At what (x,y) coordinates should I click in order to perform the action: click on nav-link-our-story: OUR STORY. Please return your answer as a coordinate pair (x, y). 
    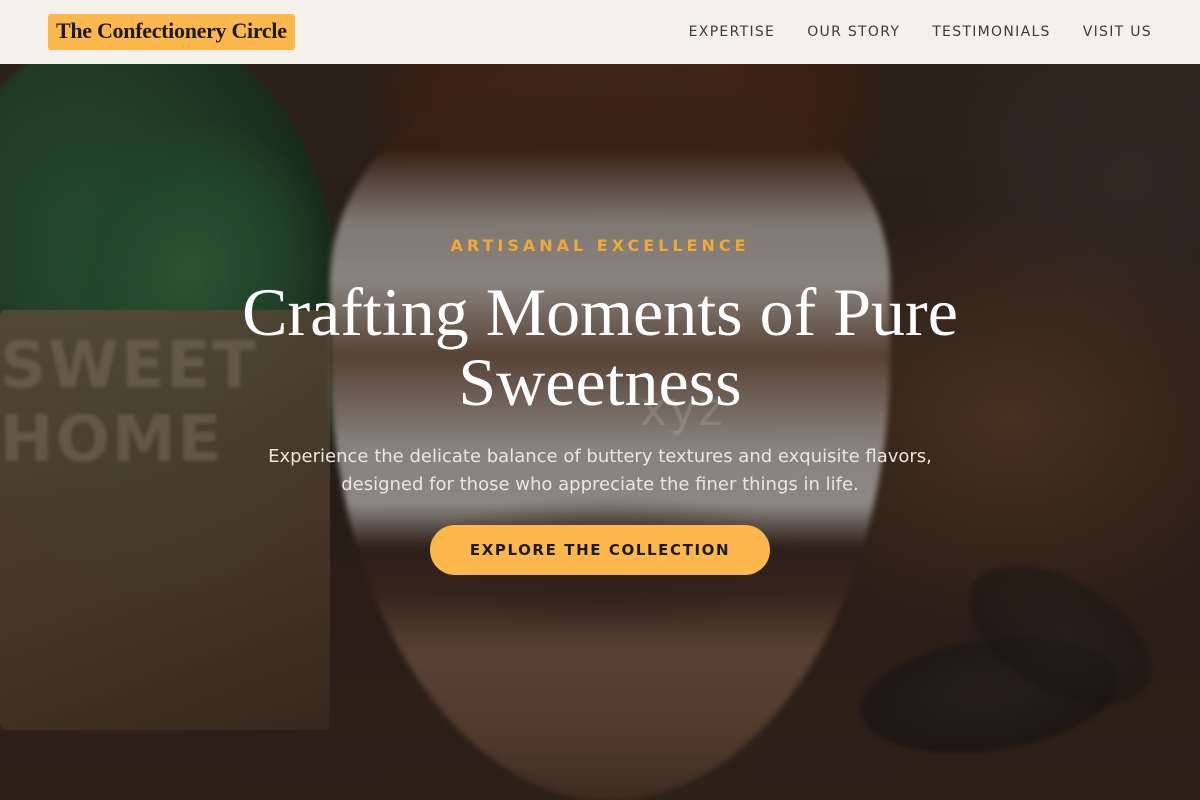
    Looking at the image, I should click on (853, 32).